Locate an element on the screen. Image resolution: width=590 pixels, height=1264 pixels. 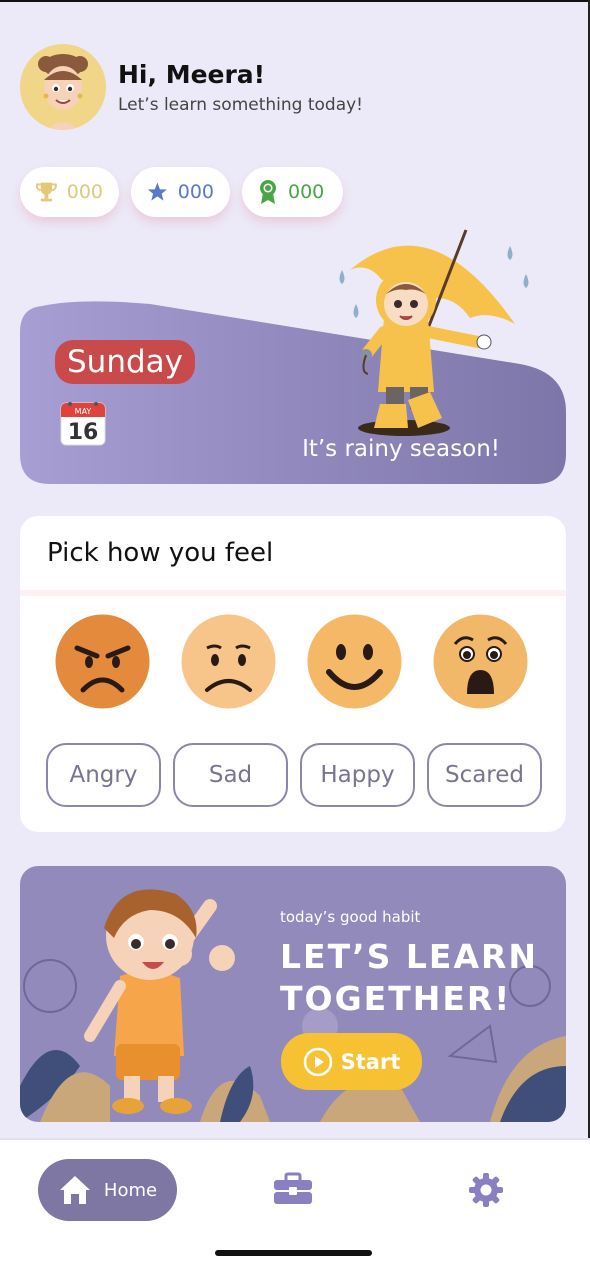
scared-face-icon is located at coordinates (480, 661).